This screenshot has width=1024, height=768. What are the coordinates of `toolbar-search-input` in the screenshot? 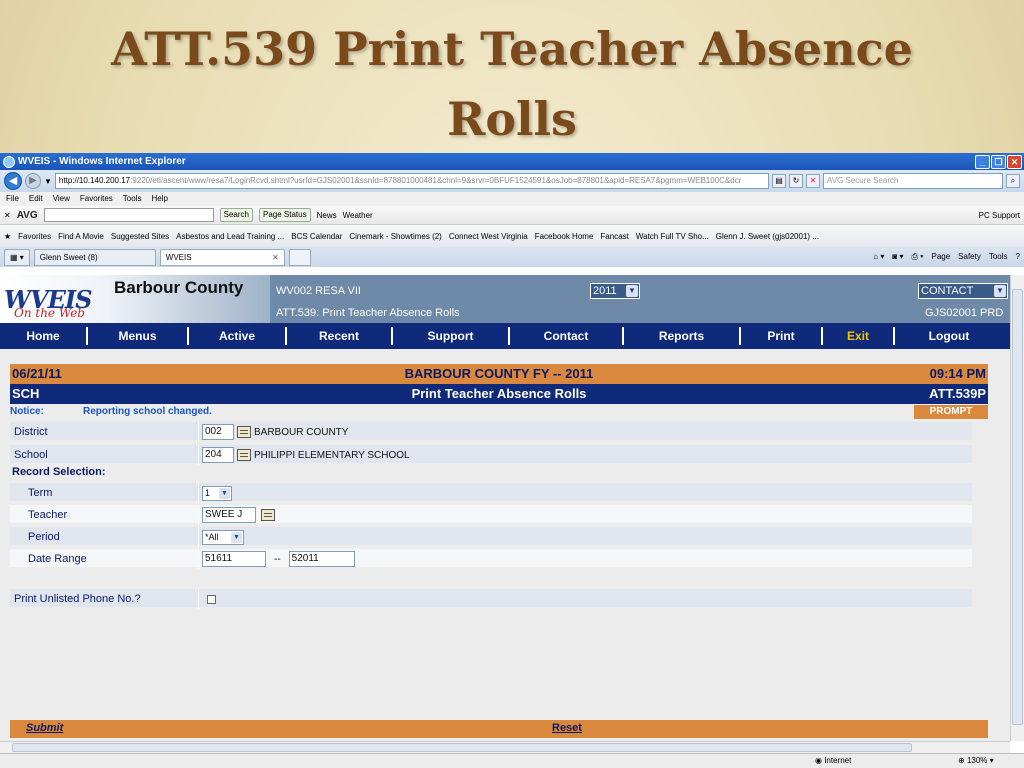 It's located at (128, 215).